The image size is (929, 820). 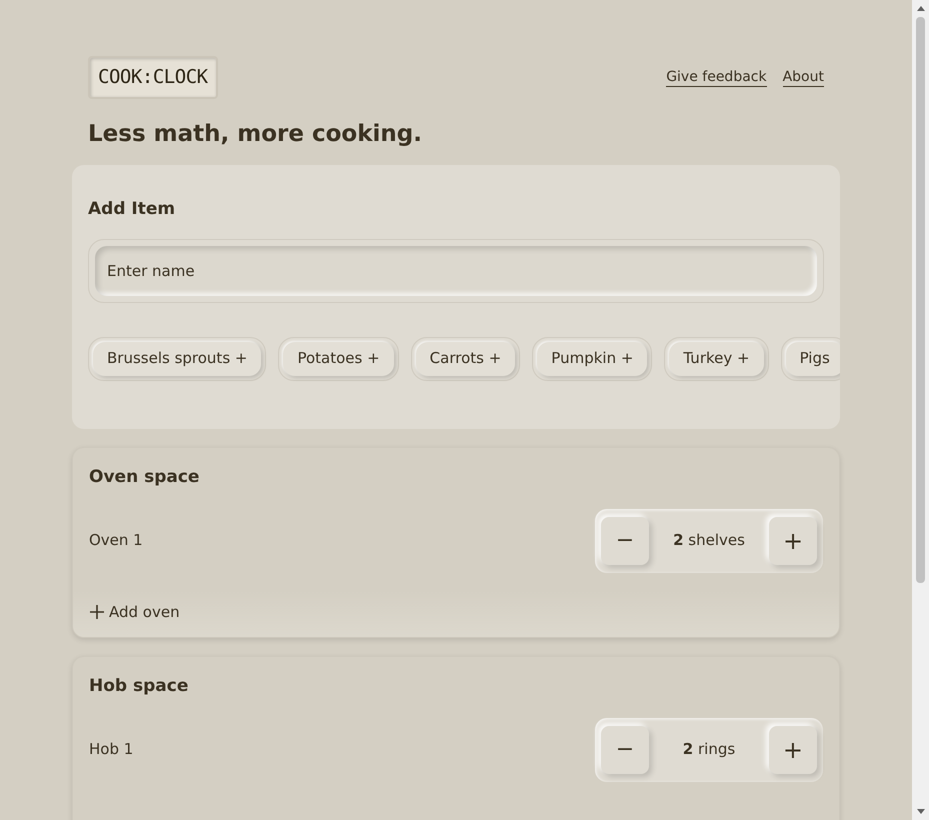 I want to click on section-title: Hob space, so click(x=139, y=686).